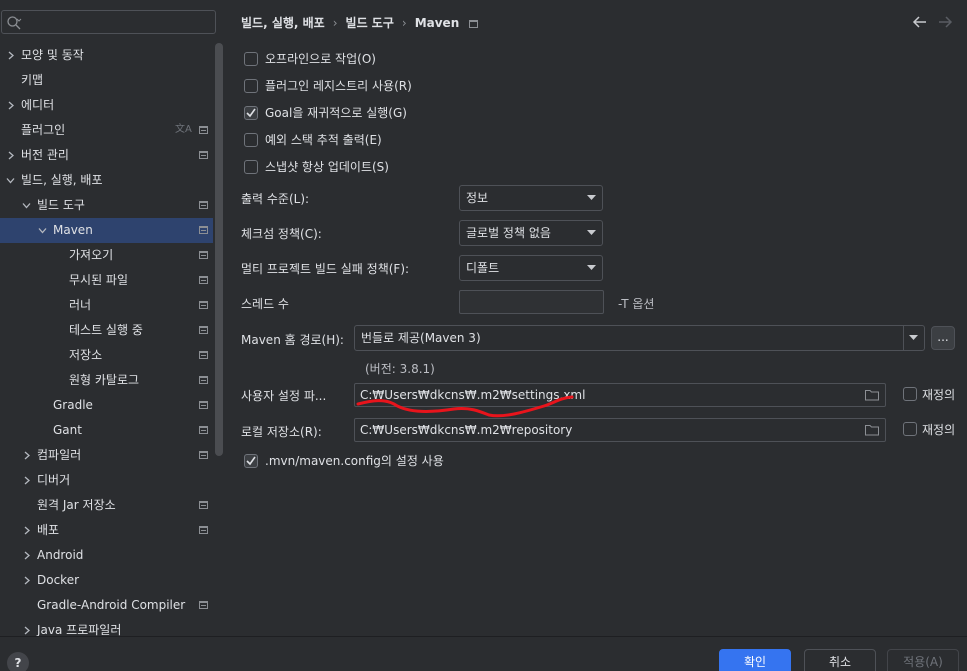 The image size is (967, 671). Describe the element at coordinates (531, 268) in the screenshot. I see `multiproject-fail-select: 디폴트` at that location.